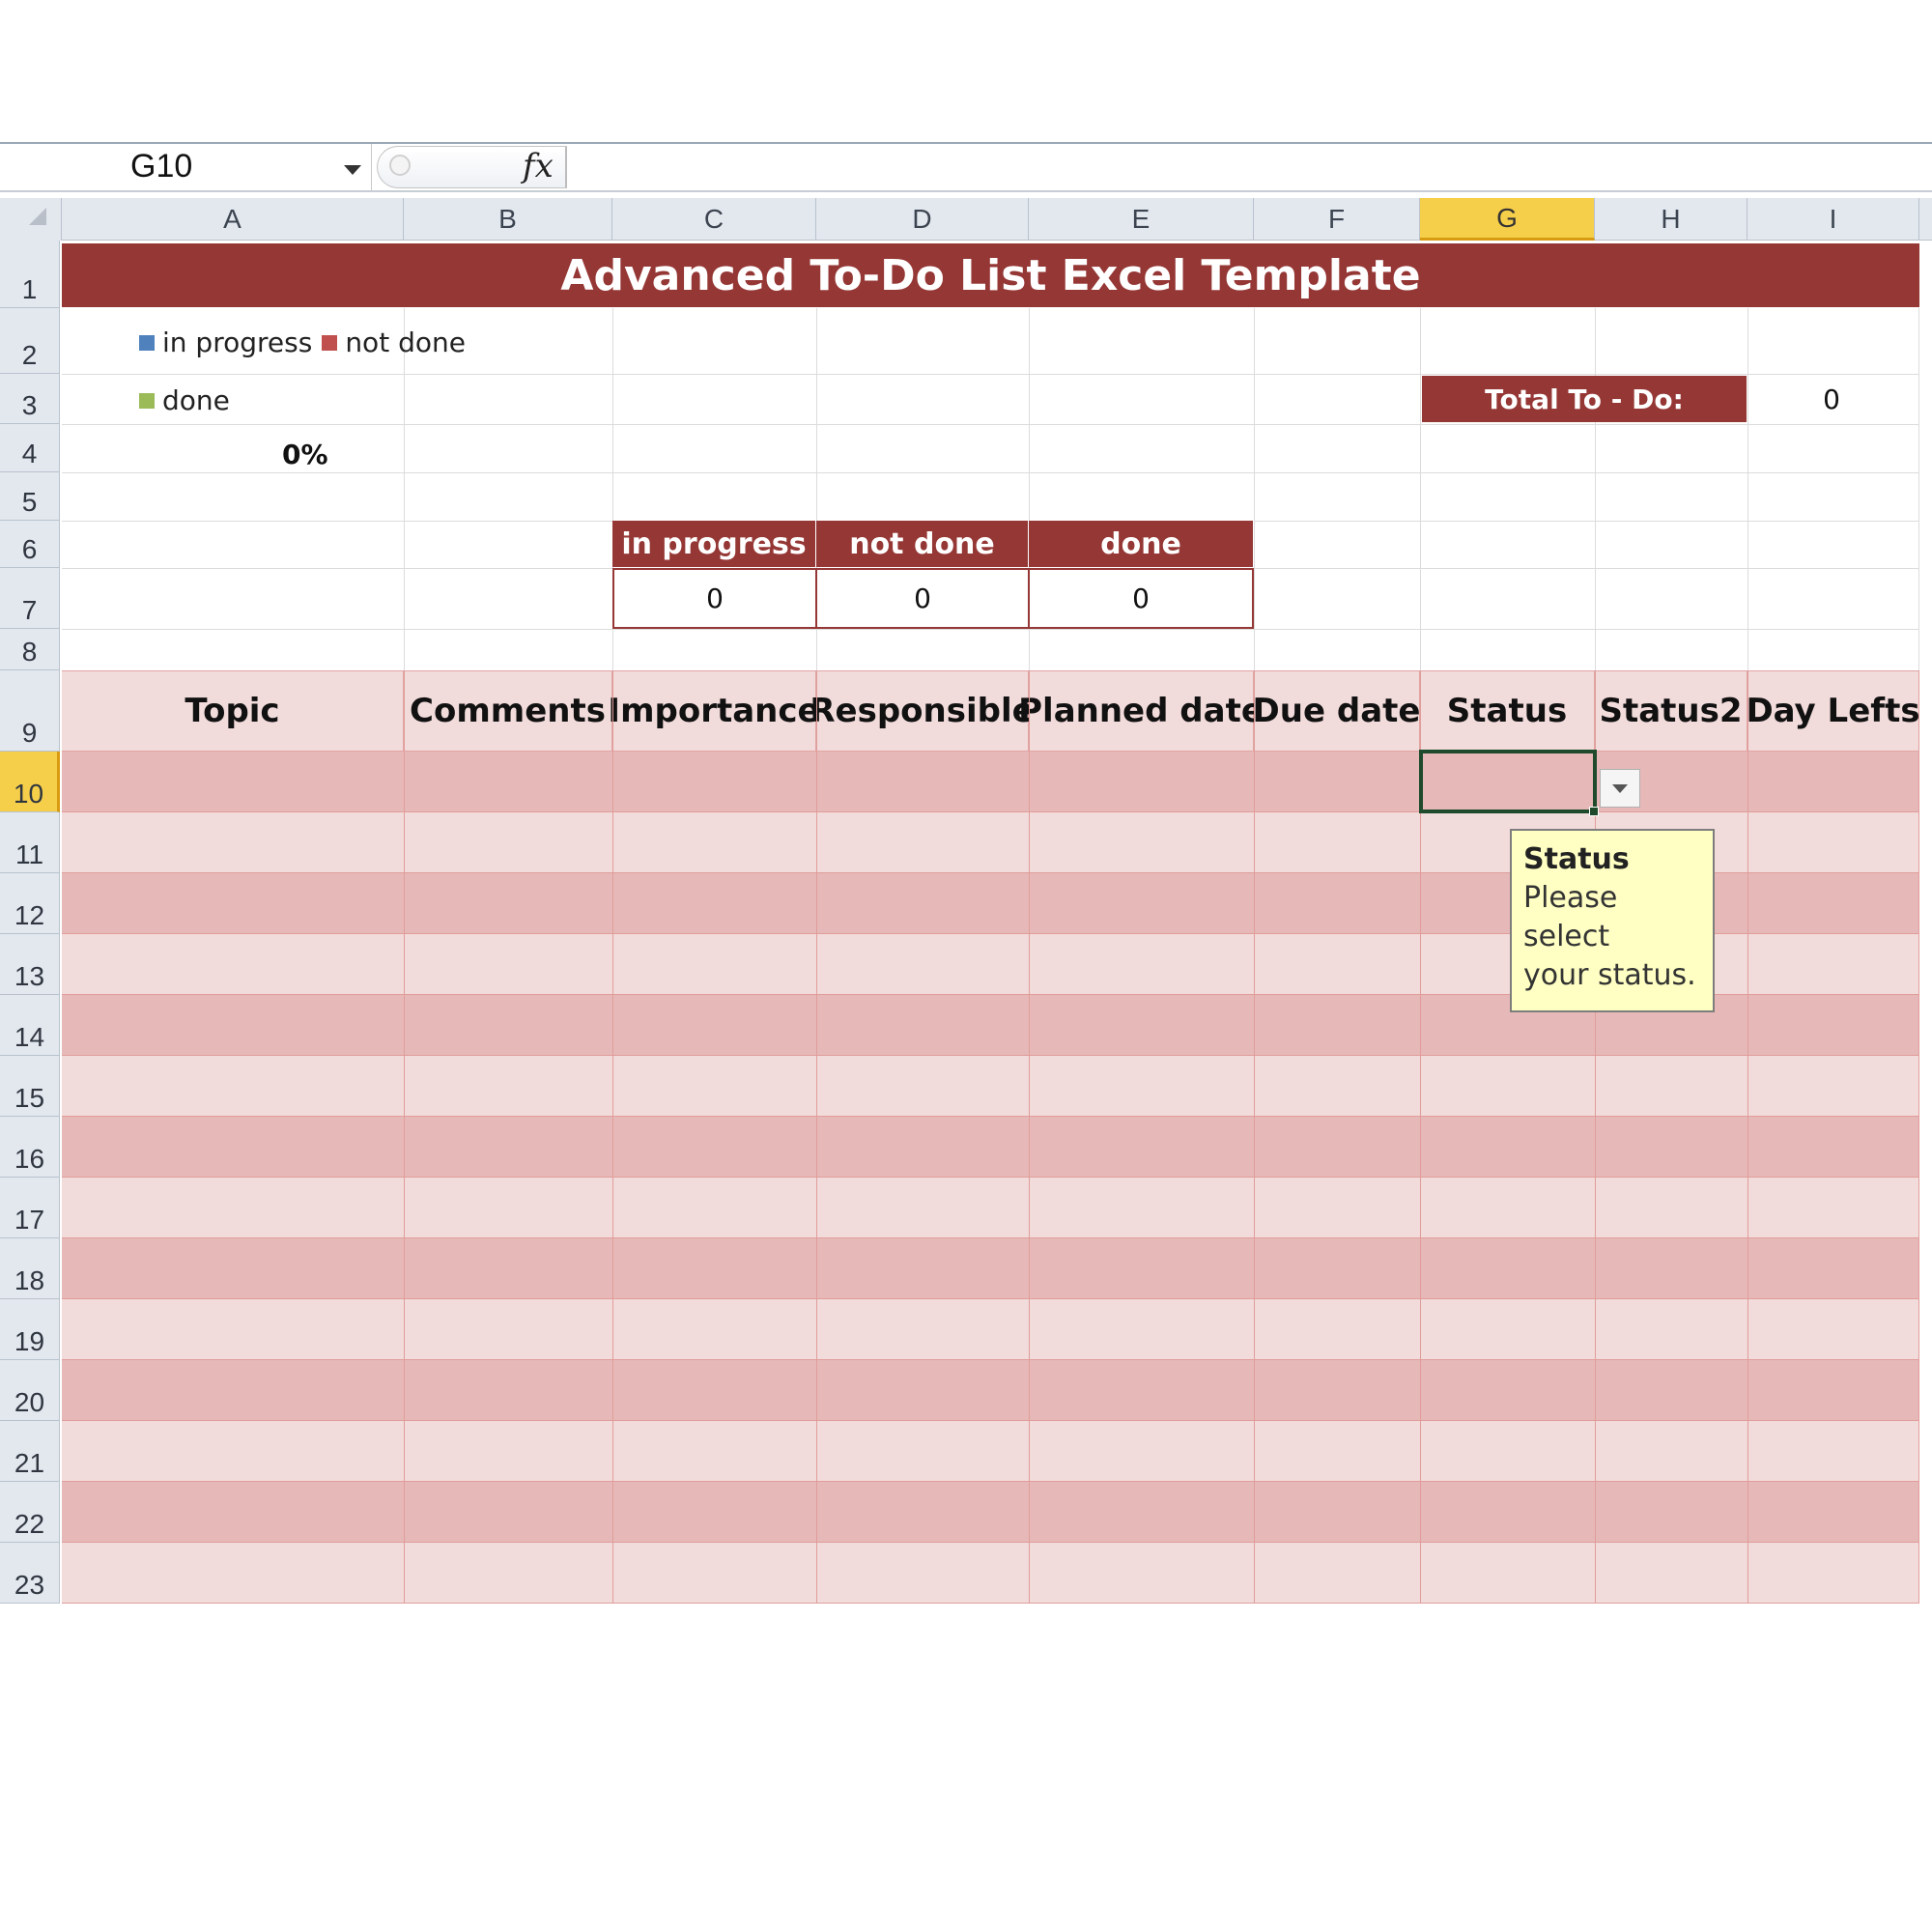  I want to click on column-header-a: A, so click(233, 219).